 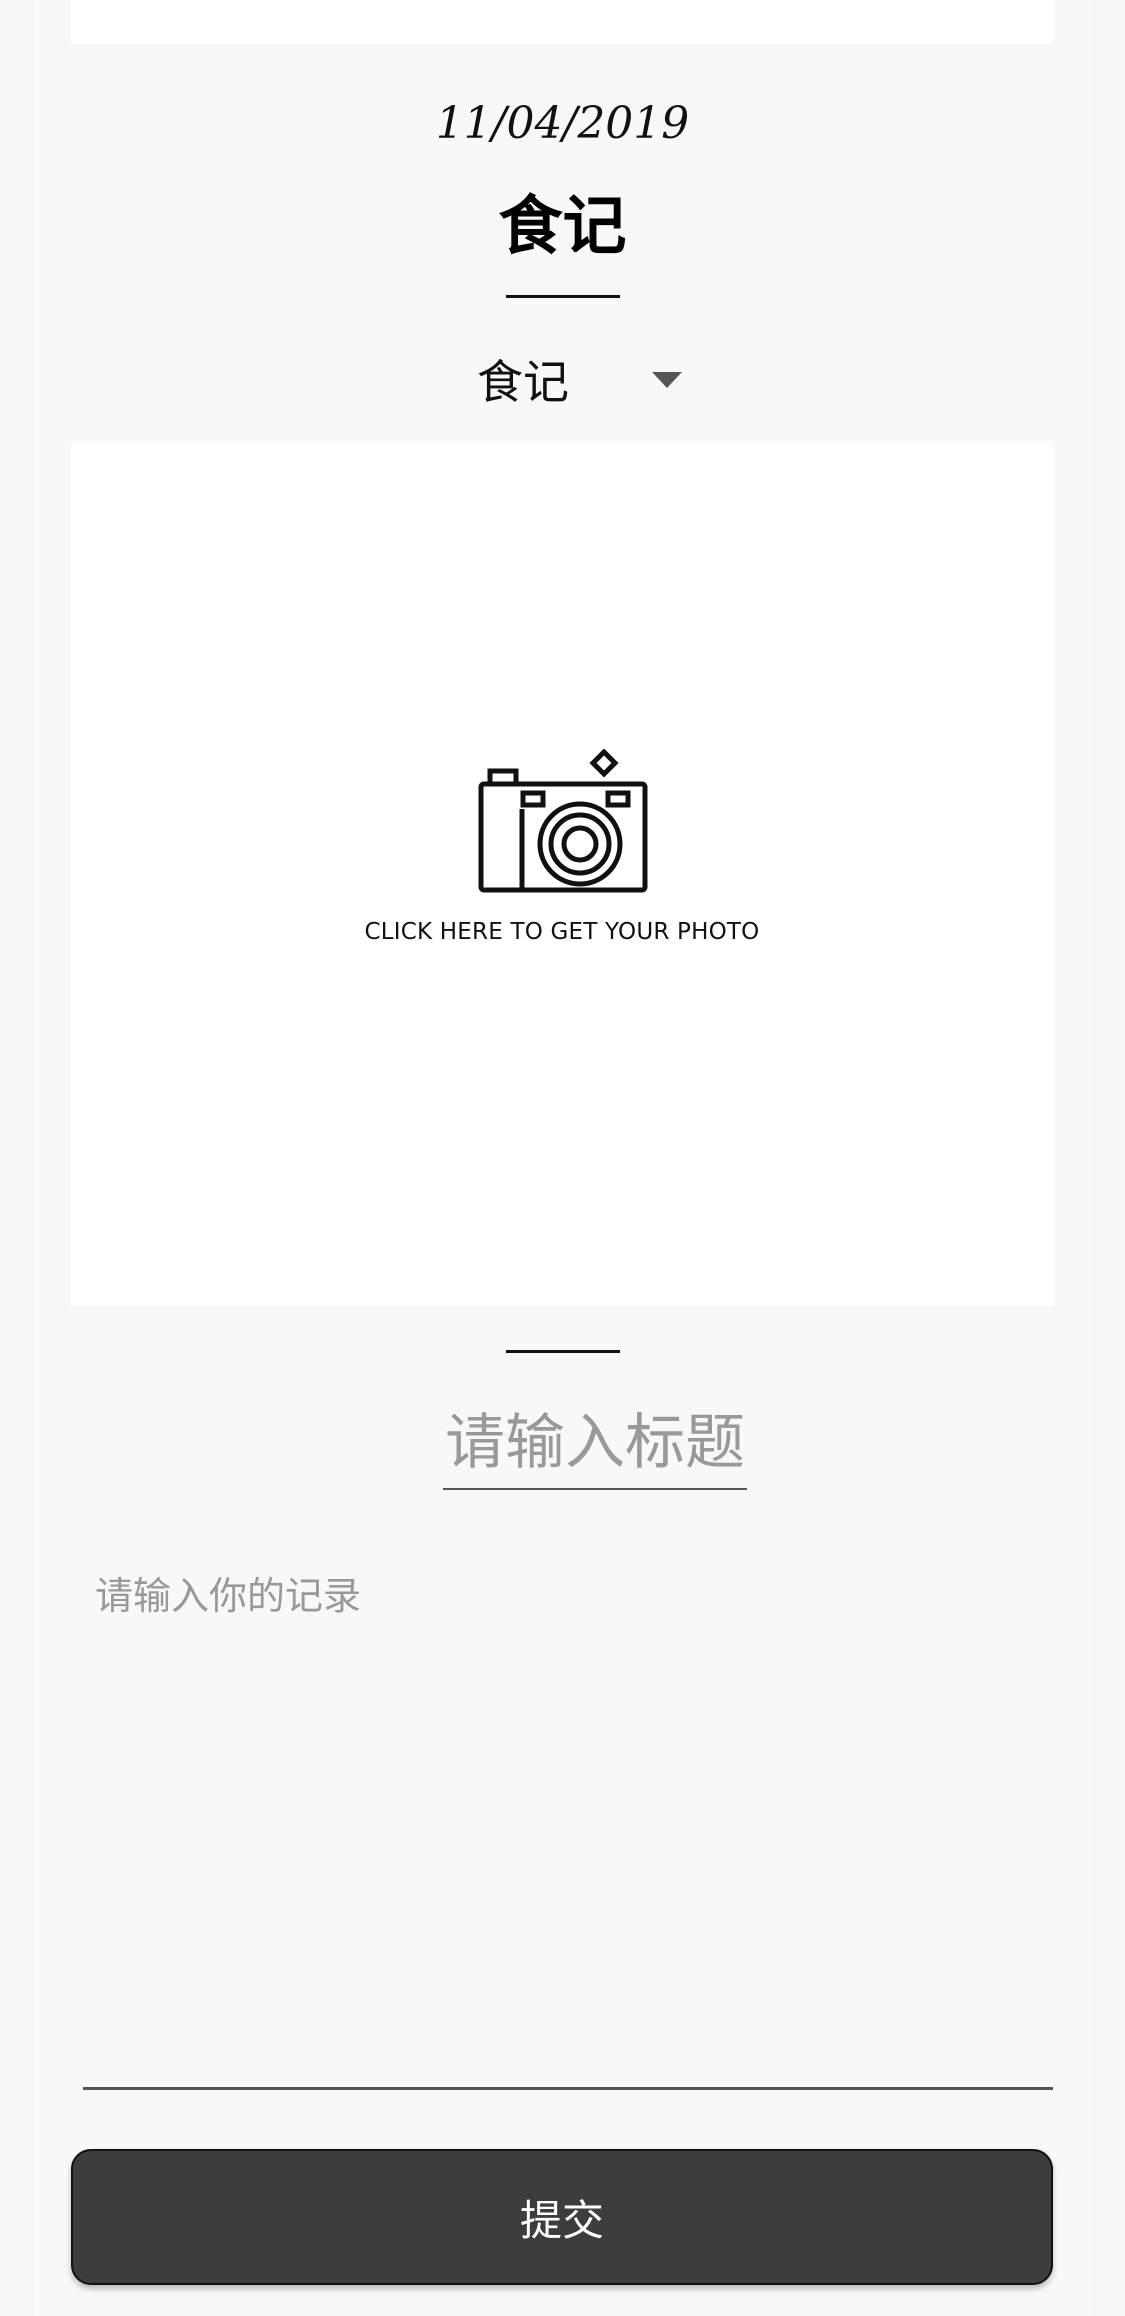 I want to click on entry-date: 11/04/2019, so click(x=562, y=123).